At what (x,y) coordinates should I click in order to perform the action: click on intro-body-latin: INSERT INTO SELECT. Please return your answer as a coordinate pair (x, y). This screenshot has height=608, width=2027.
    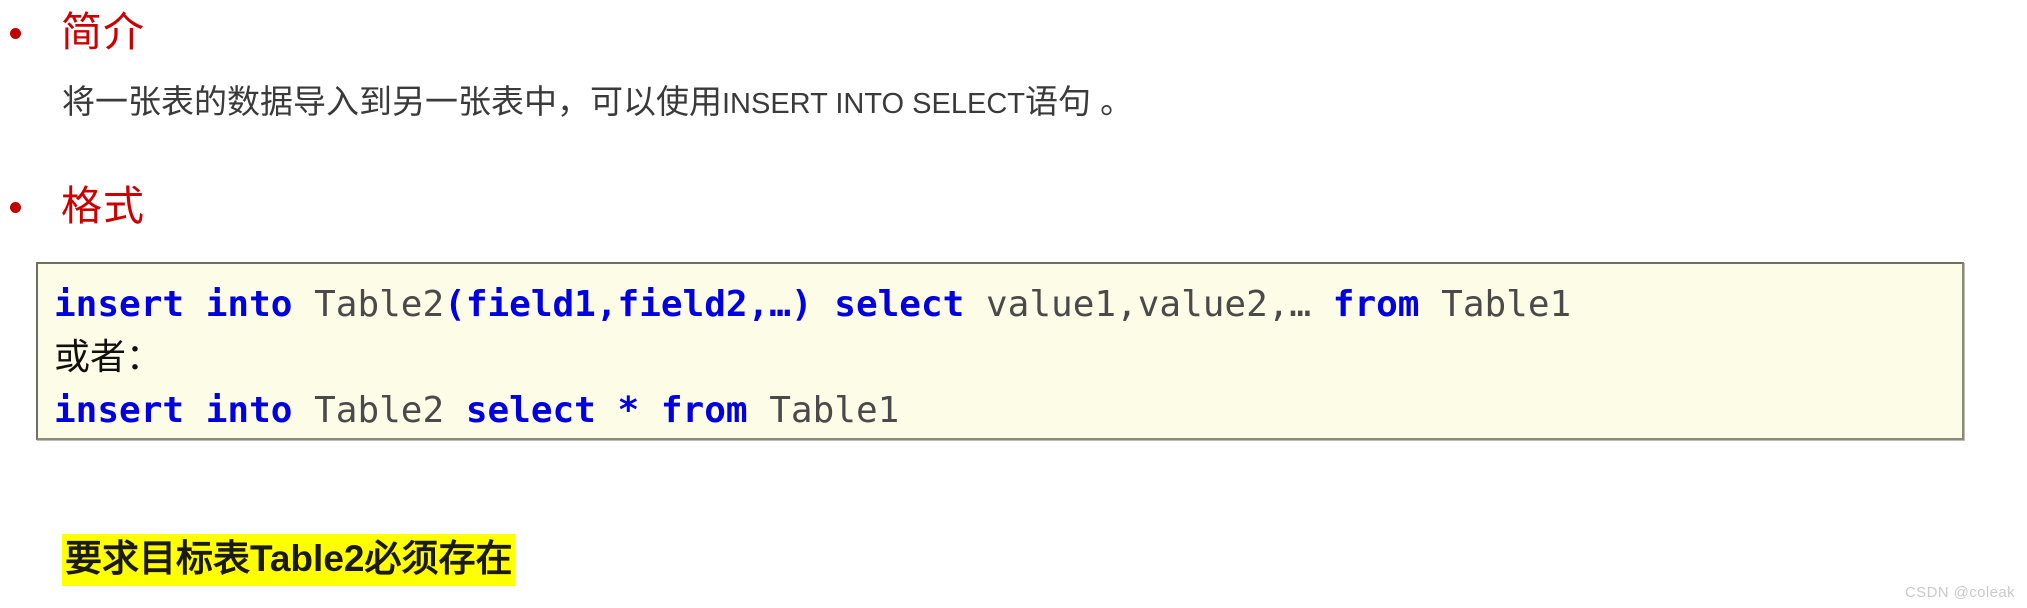
    Looking at the image, I should click on (873, 104).